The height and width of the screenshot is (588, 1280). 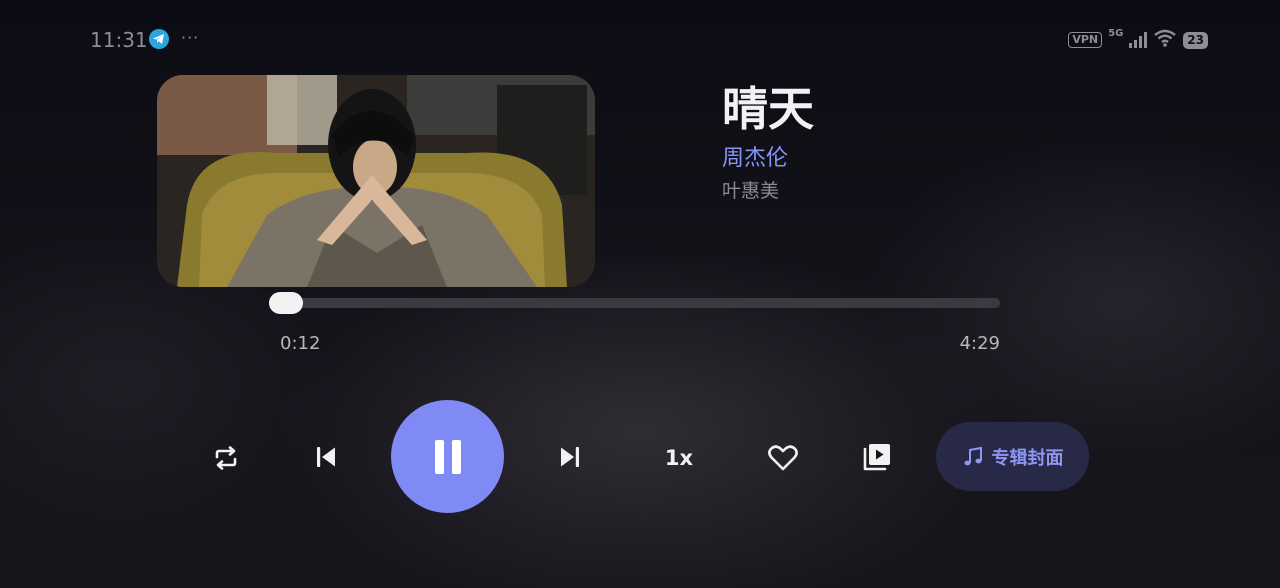 What do you see at coordinates (1165, 40) in the screenshot?
I see `wifi-icon` at bounding box center [1165, 40].